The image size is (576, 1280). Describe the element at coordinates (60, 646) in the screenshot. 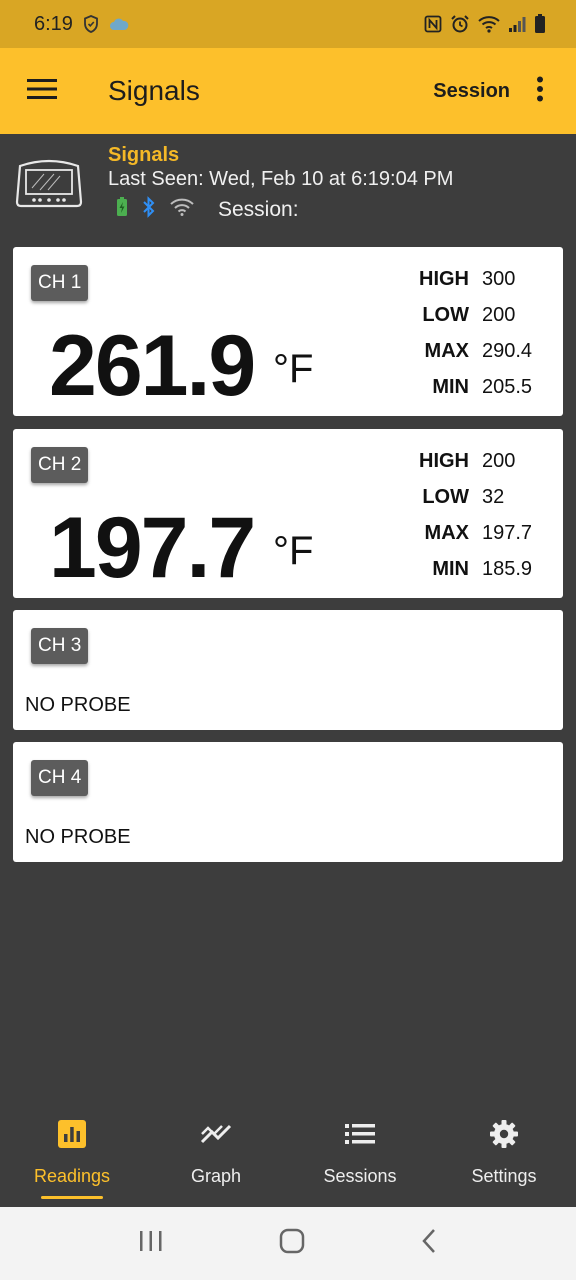

I see `channel-badge: CH 3` at that location.